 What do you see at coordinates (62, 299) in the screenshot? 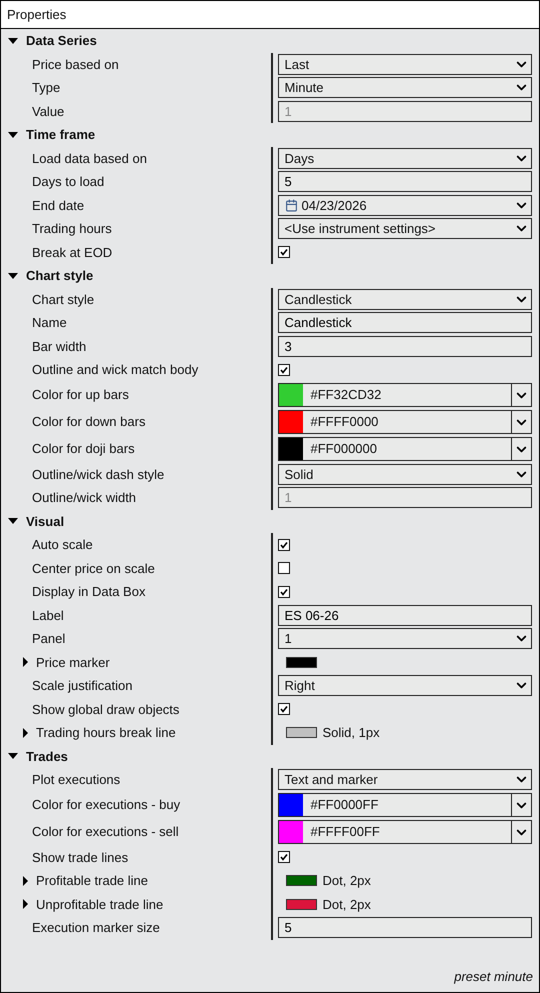
I see `property-label: Chart style` at bounding box center [62, 299].